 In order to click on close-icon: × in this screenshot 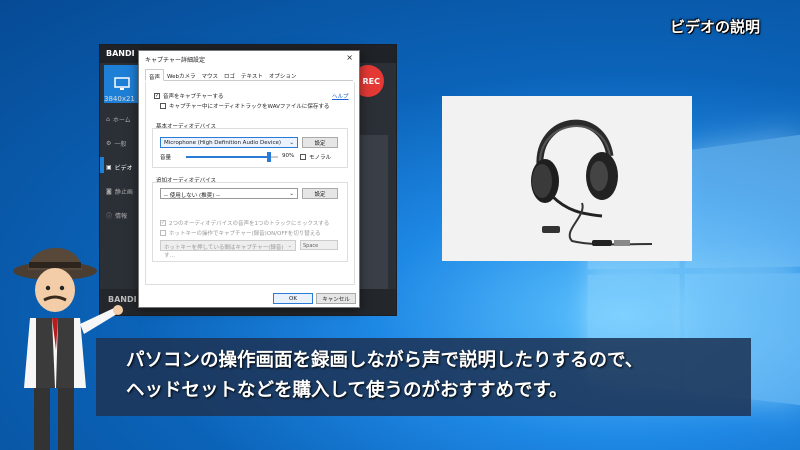, I will do `click(349, 58)`.